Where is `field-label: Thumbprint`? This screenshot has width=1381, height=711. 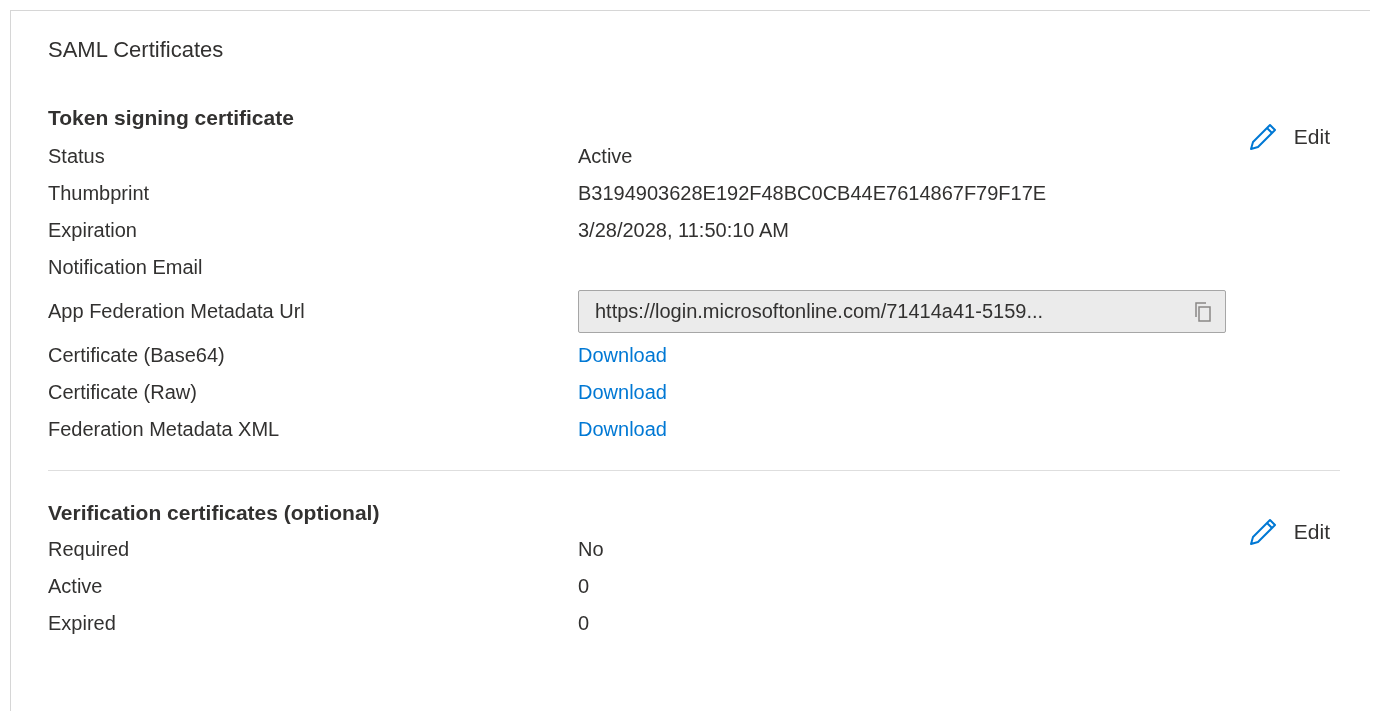
field-label: Thumbprint is located at coordinates (99, 193).